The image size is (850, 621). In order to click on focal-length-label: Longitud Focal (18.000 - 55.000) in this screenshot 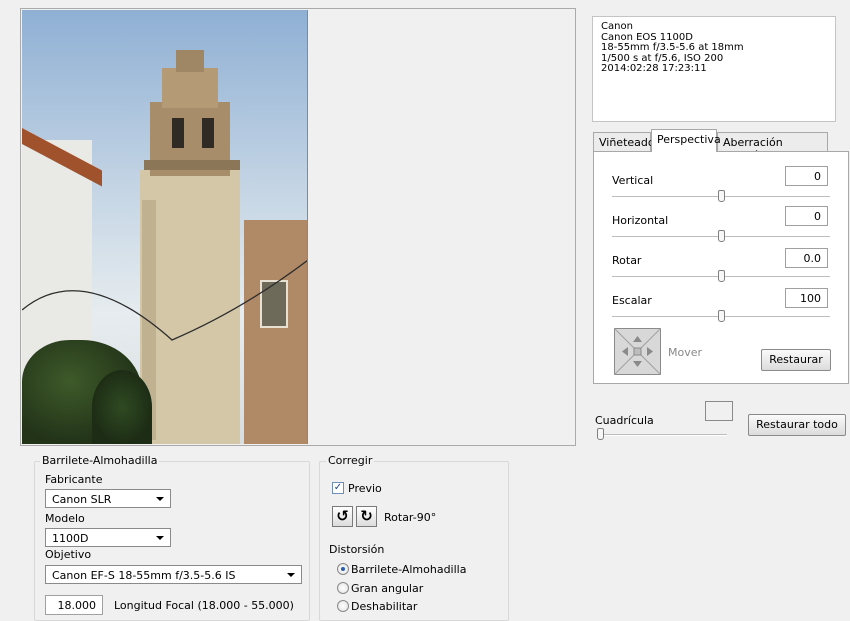, I will do `click(204, 605)`.